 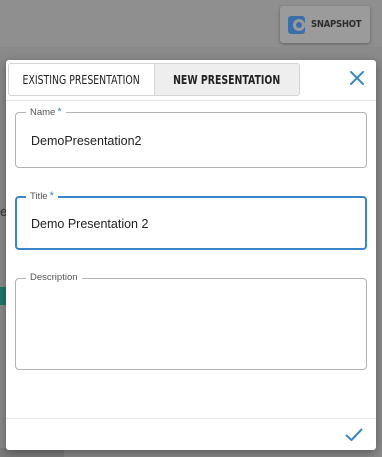 I want to click on snapshot-button: SNAPSHOT, so click(x=325, y=24).